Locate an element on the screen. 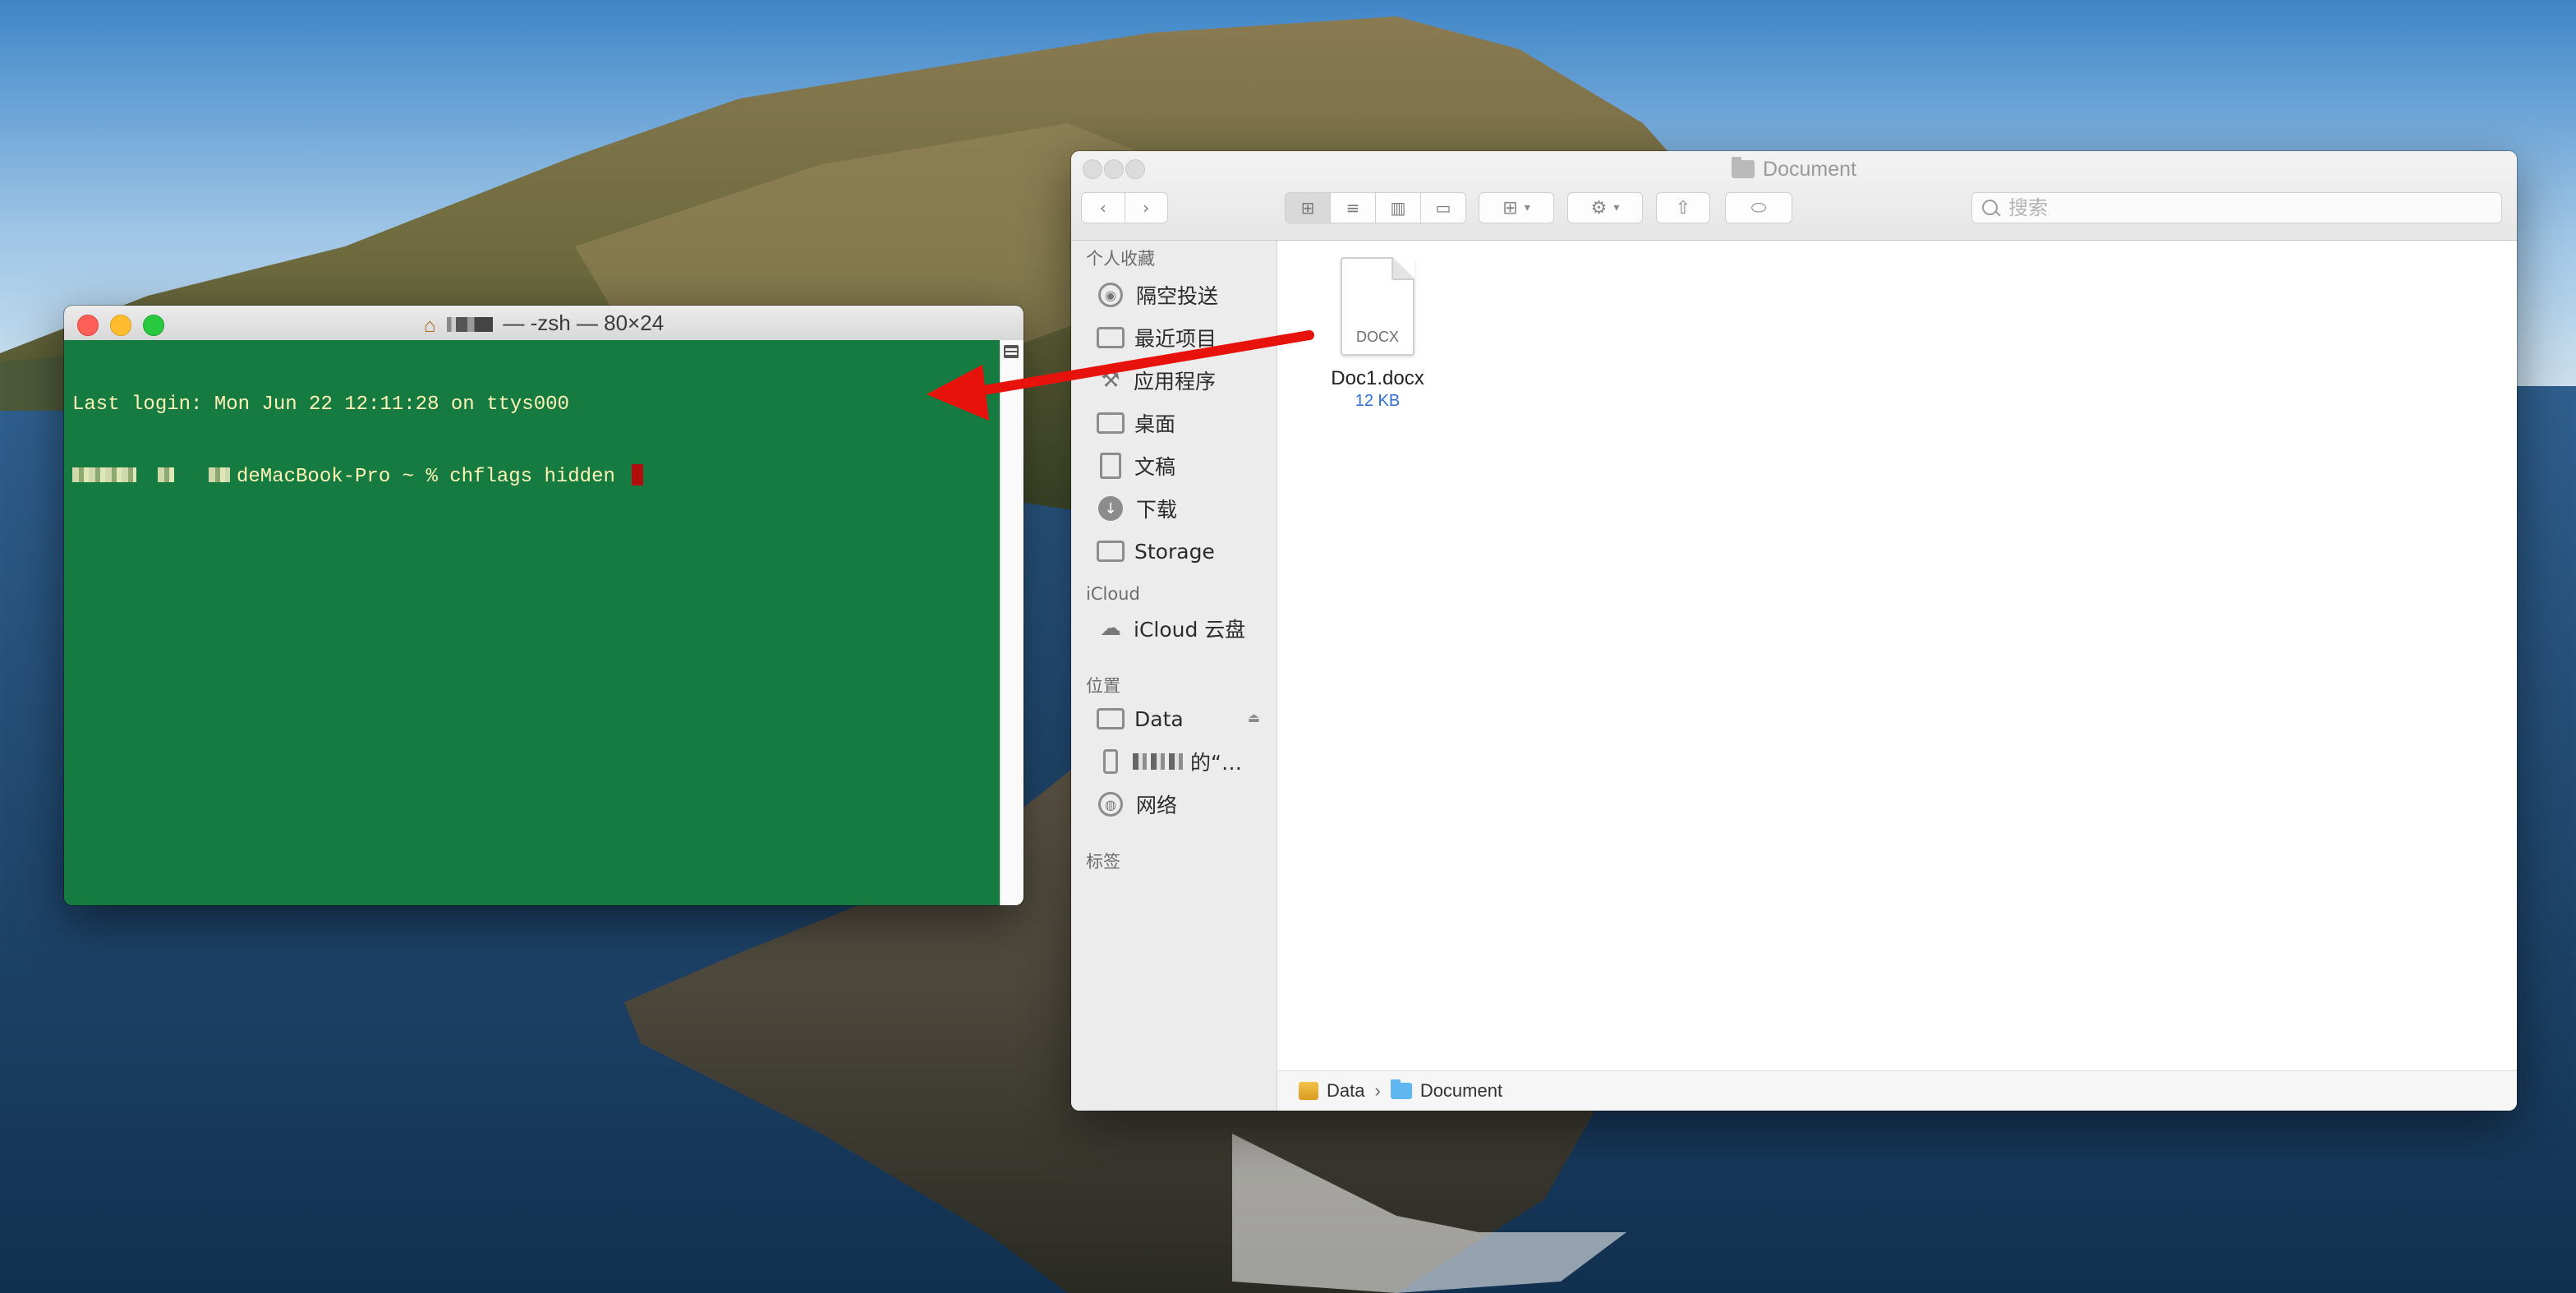 The height and width of the screenshot is (1293, 2576). file-name: Doc1.docx is located at coordinates (1377, 378).